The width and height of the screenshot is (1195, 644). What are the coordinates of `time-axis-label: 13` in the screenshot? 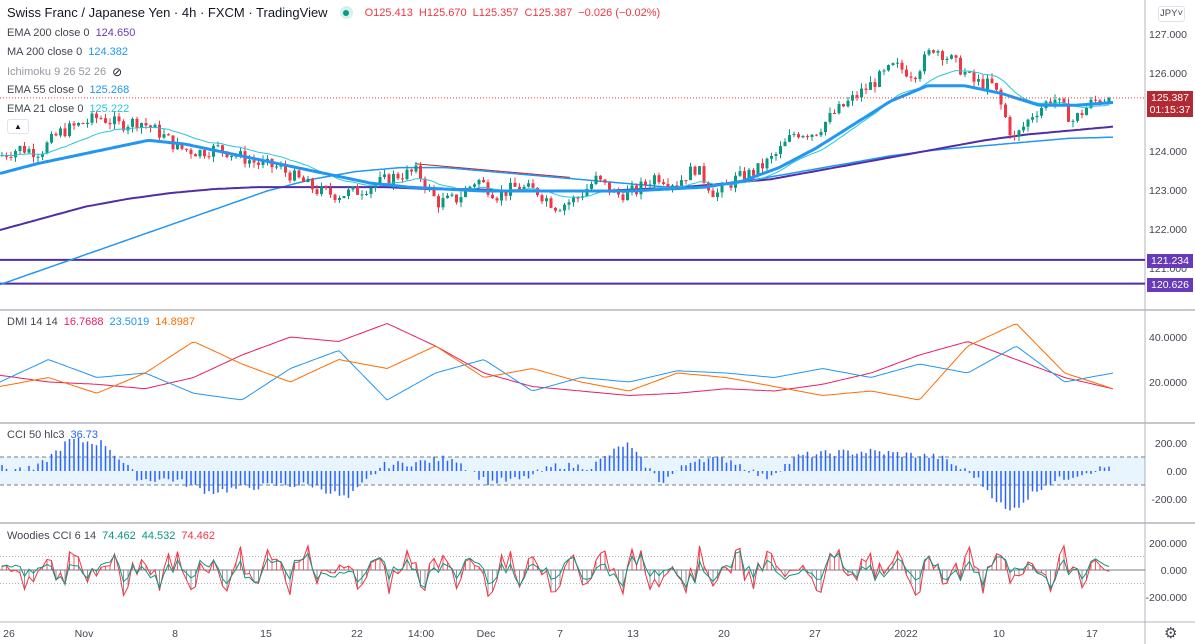 It's located at (633, 634).